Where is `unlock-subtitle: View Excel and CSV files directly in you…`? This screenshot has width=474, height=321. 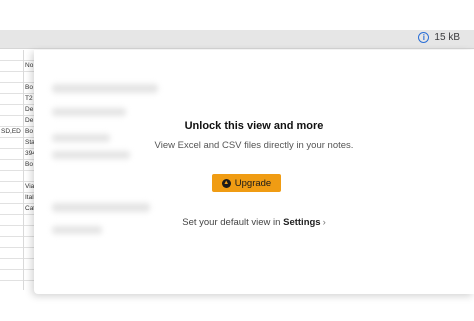
unlock-subtitle: View Excel and CSV files directly in you… is located at coordinates (254, 145).